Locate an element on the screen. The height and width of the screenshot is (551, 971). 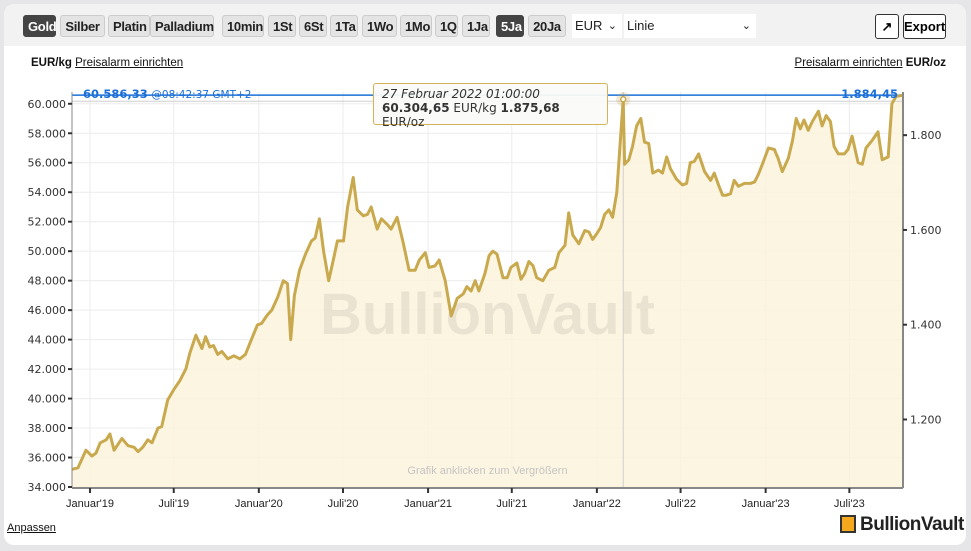
current-price-label: 60.586,33 @08:42:37 GMT+2 is located at coordinates (167, 94).